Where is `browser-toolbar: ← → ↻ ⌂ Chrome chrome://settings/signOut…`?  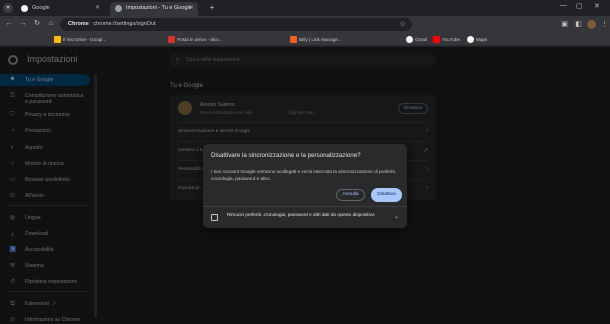
browser-toolbar: ← → ↻ ⌂ Chrome chrome://settings/signOut… is located at coordinates (305, 24).